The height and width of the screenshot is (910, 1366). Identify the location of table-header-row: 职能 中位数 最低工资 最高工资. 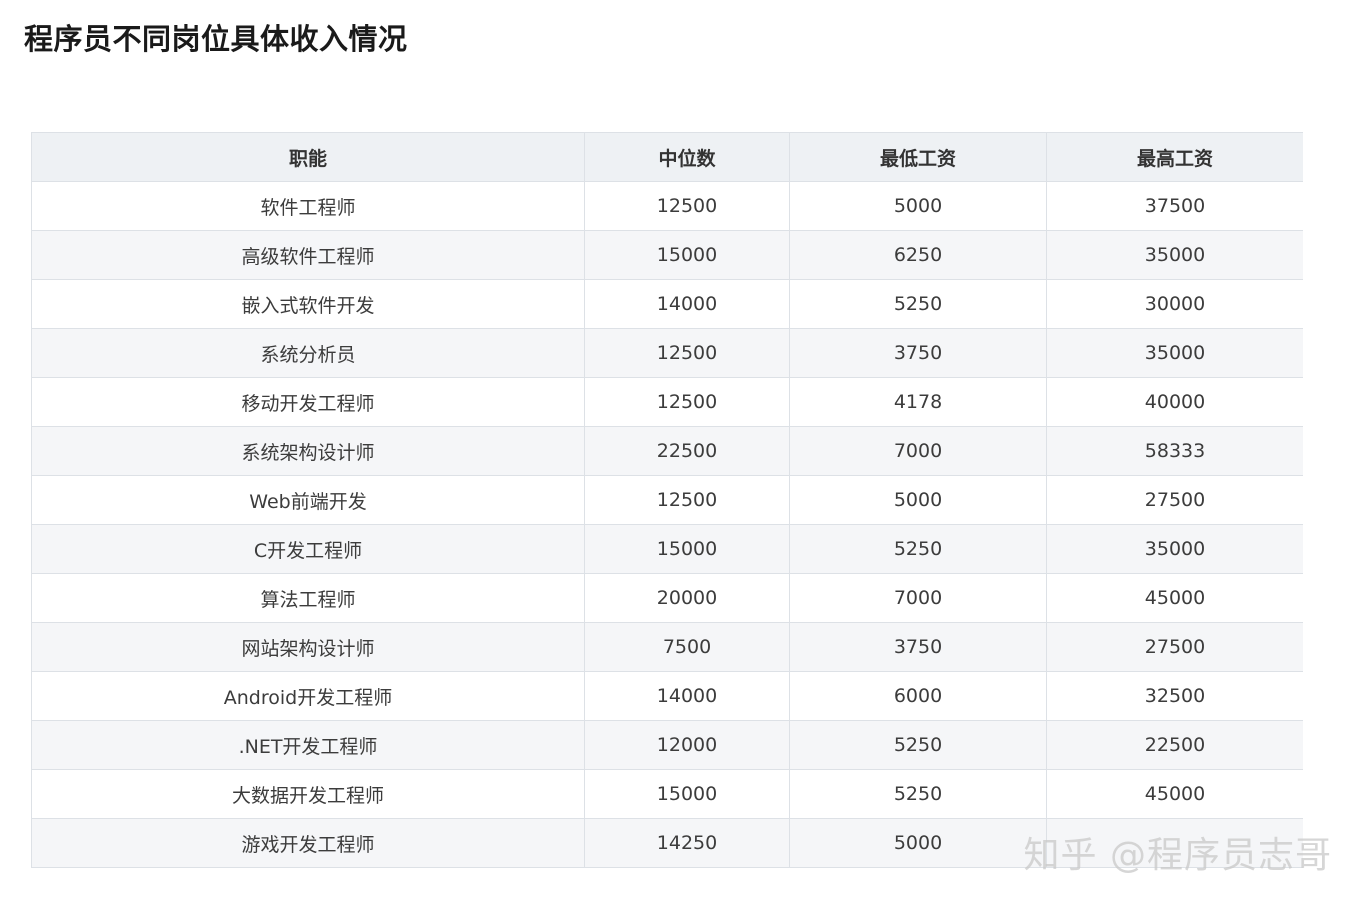
(667, 157).